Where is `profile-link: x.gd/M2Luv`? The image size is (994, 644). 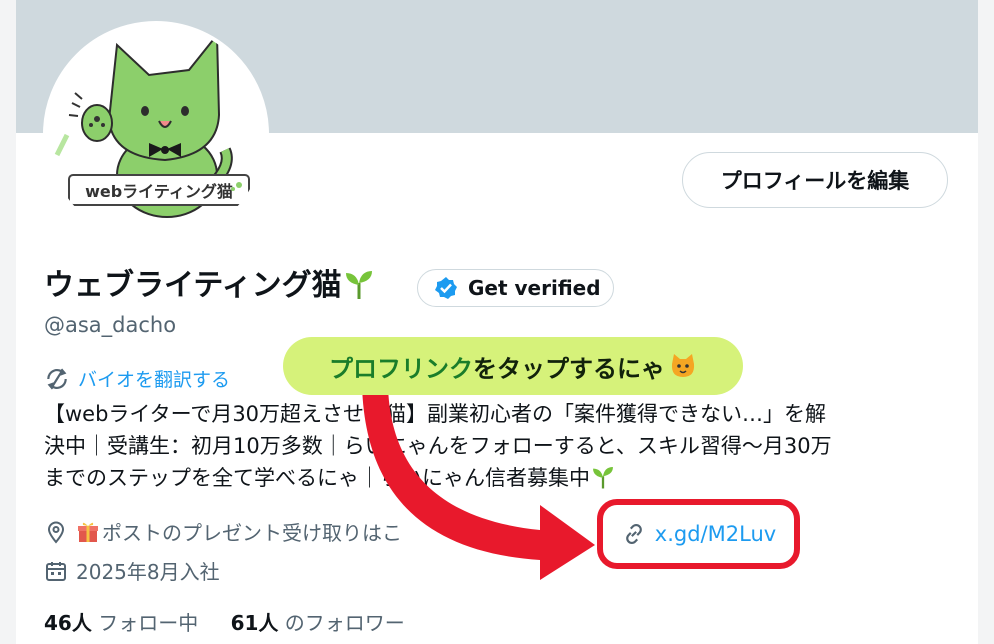
profile-link: x.gd/M2Luv is located at coordinates (698, 534).